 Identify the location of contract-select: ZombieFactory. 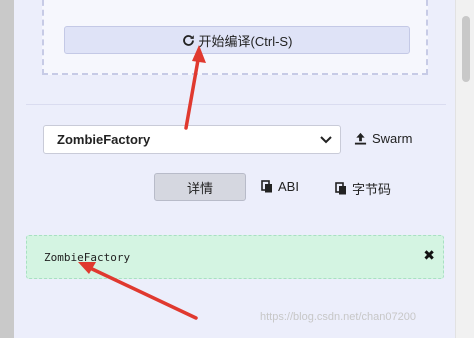
(192, 139).